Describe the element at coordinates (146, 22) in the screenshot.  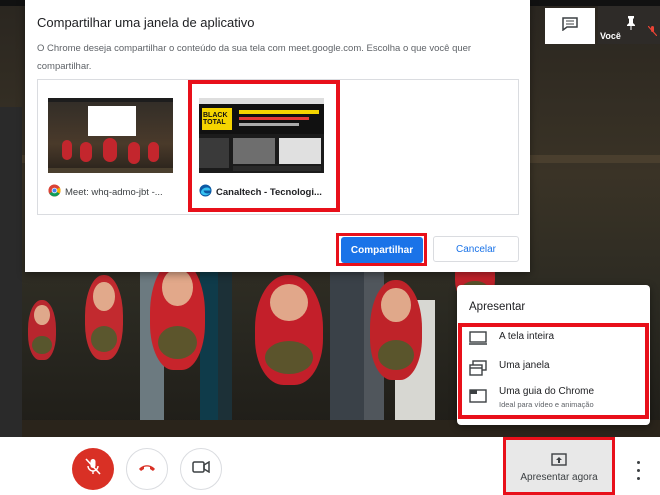
I see `dialog-title: Compartilhar uma janela de aplicativo` at that location.